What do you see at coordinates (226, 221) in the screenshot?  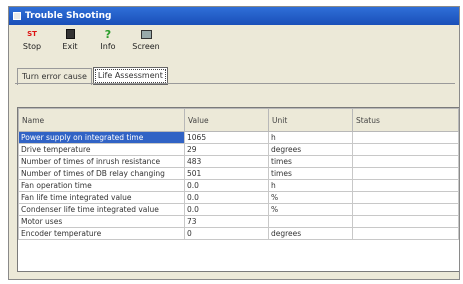 I see `row-value: 73` at bounding box center [226, 221].